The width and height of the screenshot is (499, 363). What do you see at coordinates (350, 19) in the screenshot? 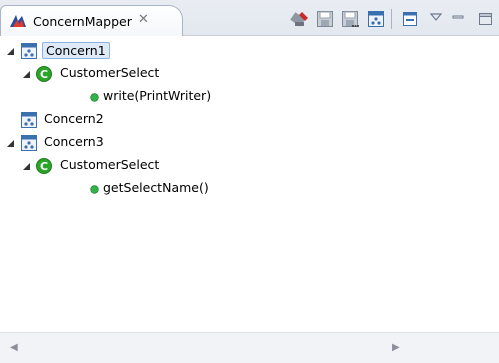
I see `save-as-icon` at bounding box center [350, 19].